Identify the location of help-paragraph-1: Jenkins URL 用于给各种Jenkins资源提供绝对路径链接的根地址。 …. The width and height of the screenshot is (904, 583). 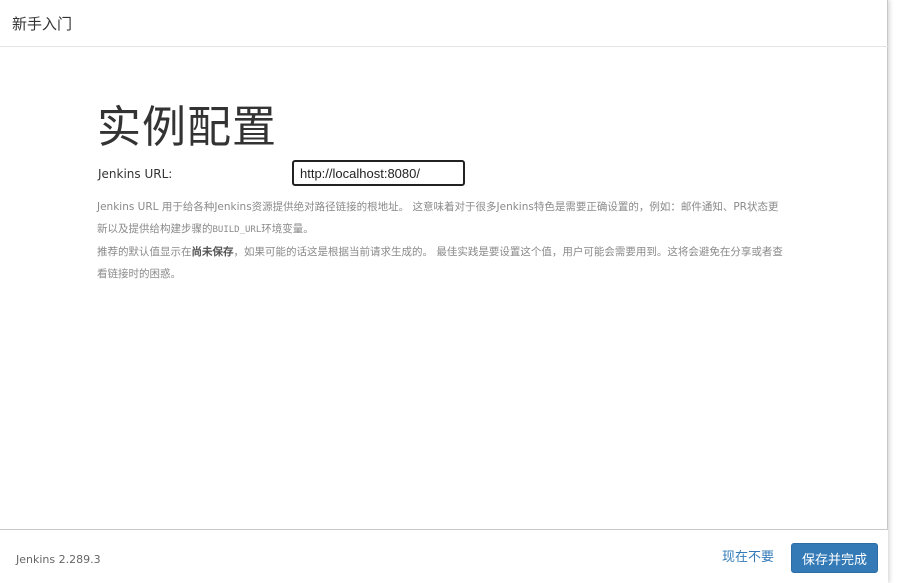
(438, 218).